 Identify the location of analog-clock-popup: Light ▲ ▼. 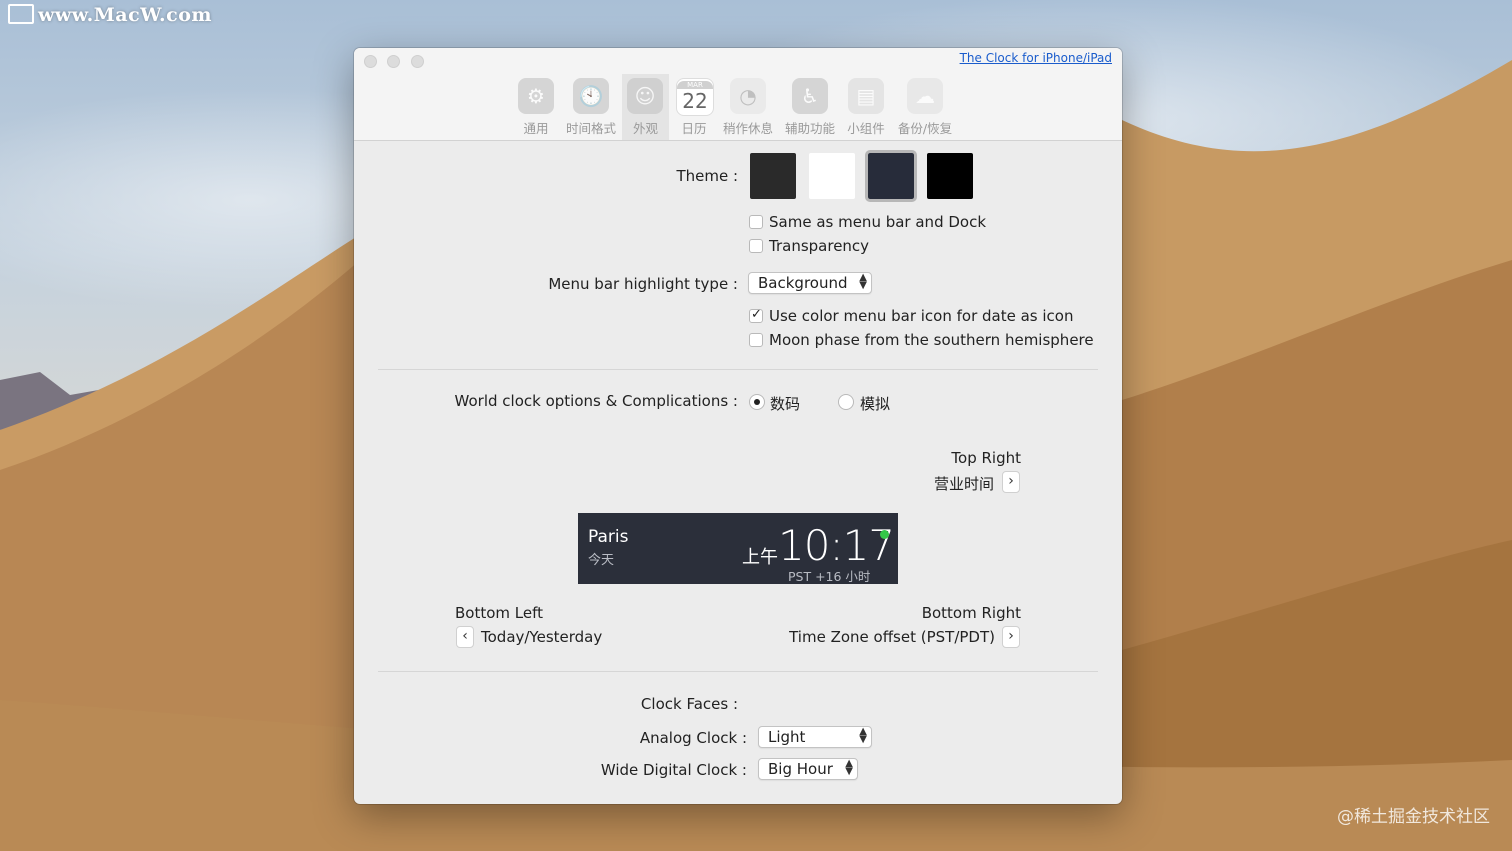
(815, 737).